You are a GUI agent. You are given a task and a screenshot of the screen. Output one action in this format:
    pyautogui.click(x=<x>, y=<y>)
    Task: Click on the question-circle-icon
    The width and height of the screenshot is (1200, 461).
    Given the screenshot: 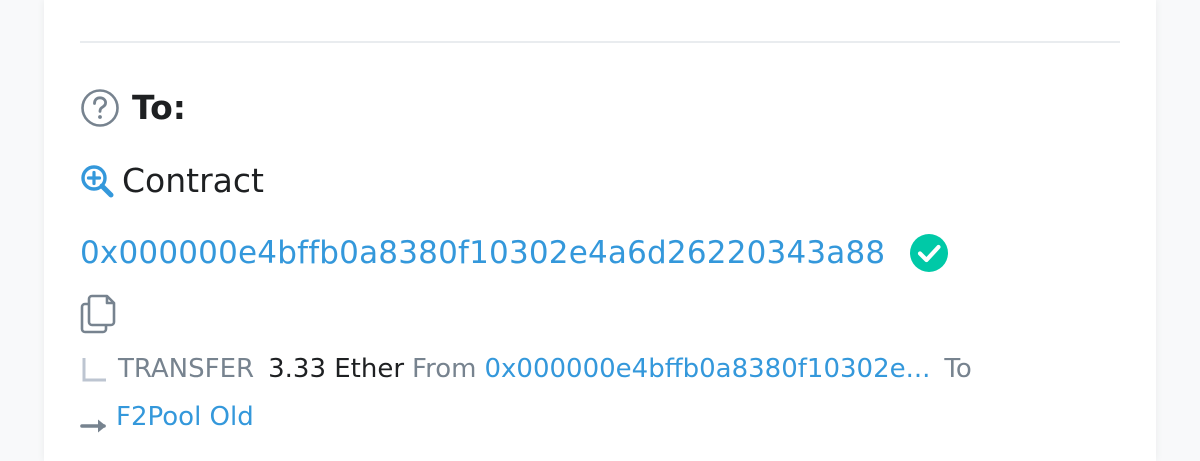 What is the action you would take?
    pyautogui.click(x=100, y=108)
    